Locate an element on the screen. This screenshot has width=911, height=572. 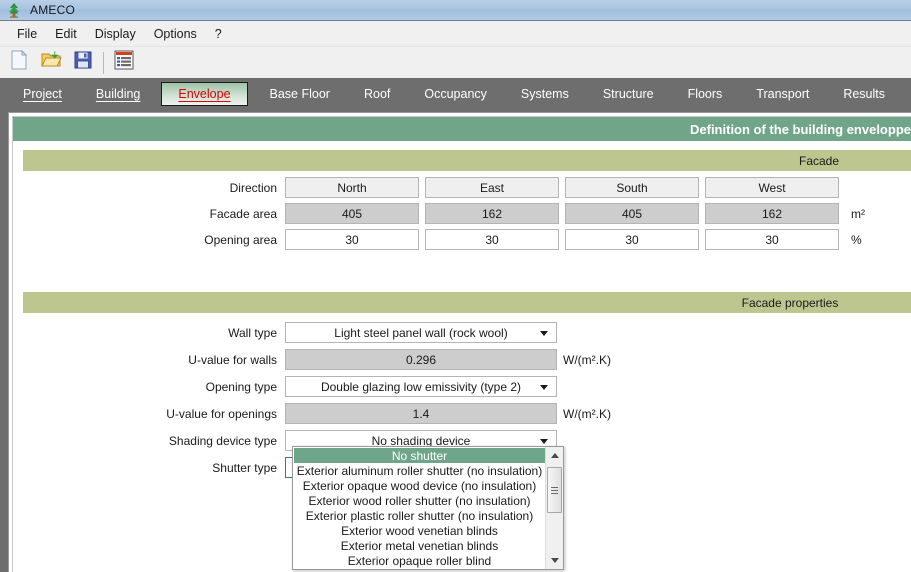
scrollbar-thumb is located at coordinates (554, 490).